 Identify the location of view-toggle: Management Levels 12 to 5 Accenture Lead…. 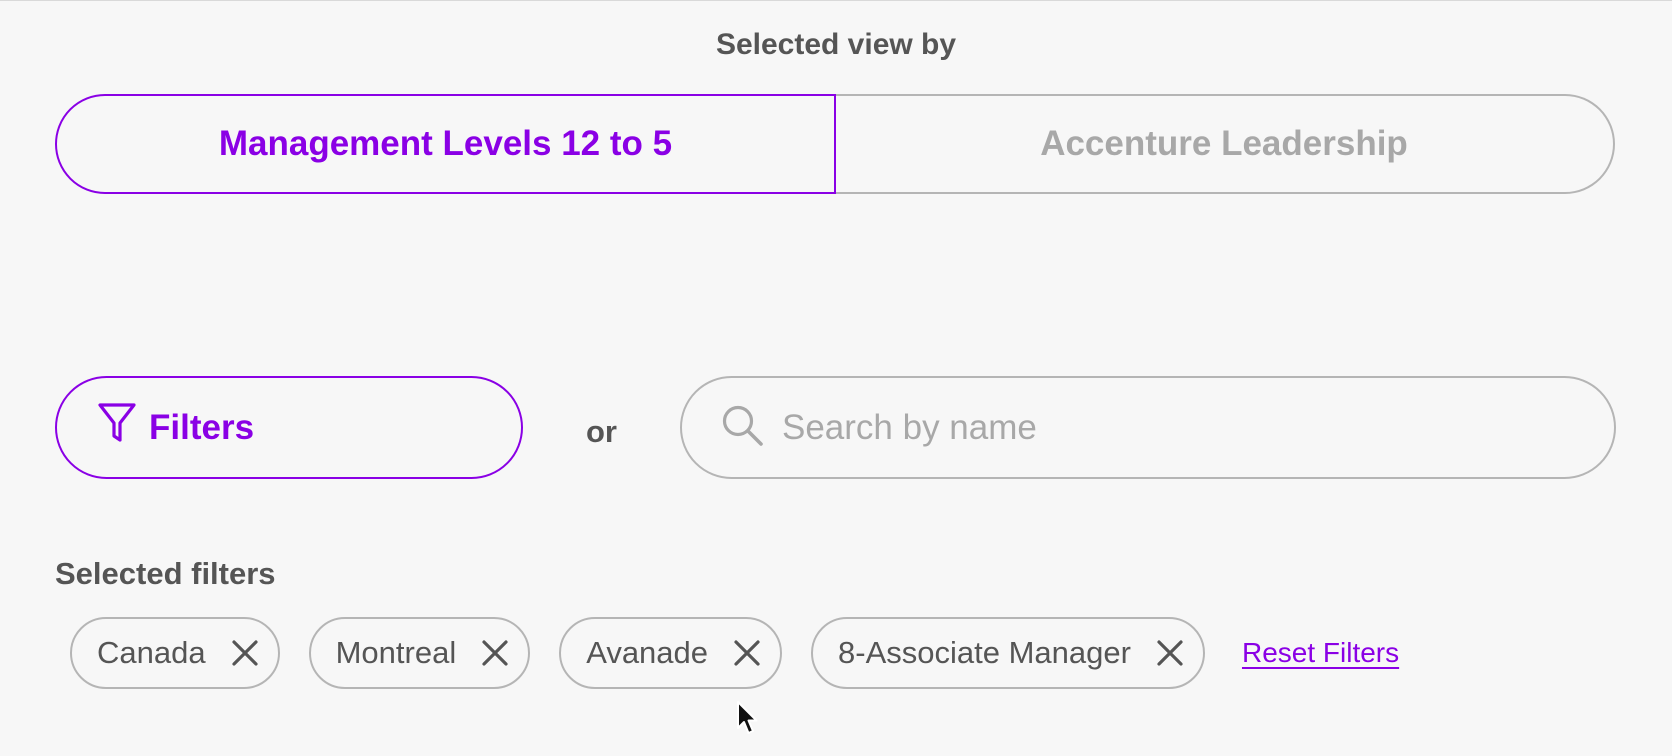
(835, 144).